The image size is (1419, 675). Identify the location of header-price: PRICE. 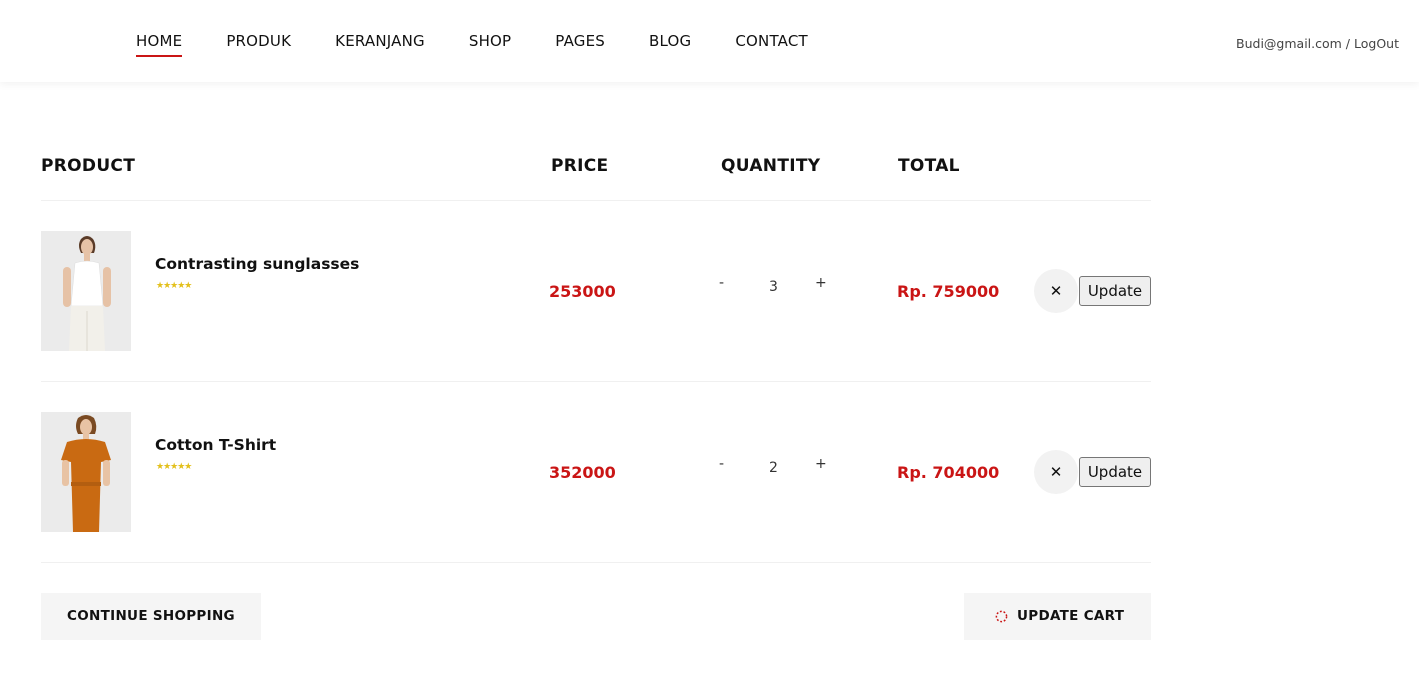
(580, 166).